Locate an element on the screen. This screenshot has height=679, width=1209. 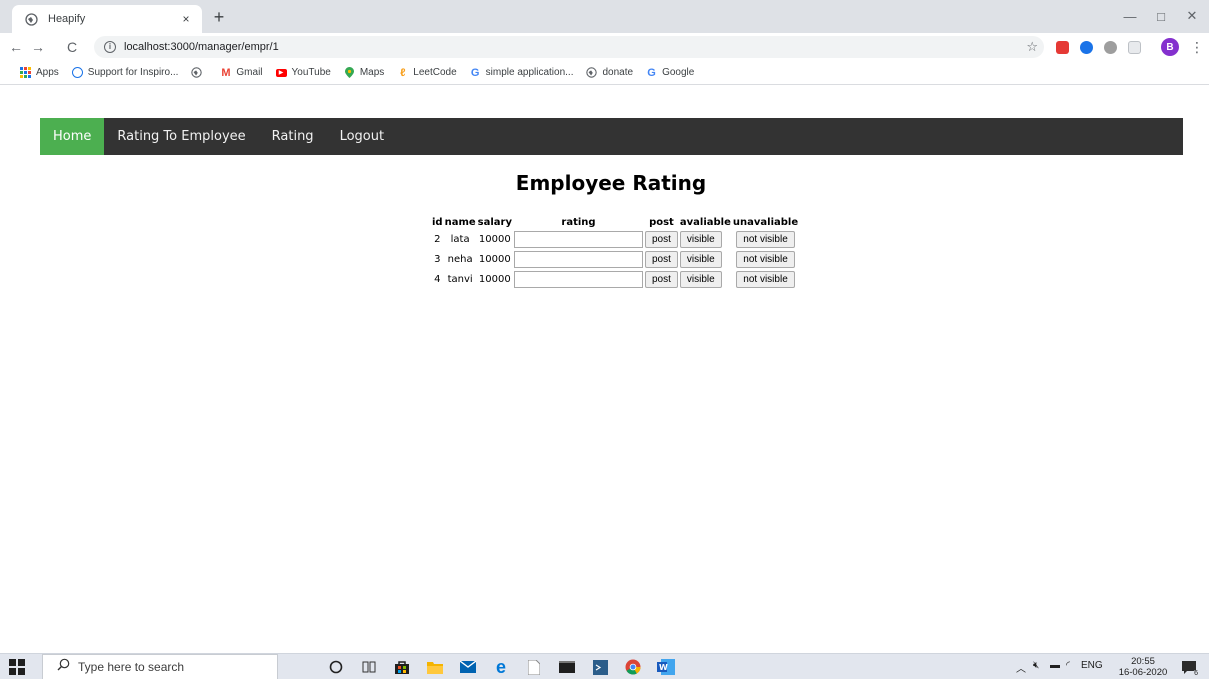
taskbar-clock: 20:55 16-06-2020 is located at coordinates (1143, 667).